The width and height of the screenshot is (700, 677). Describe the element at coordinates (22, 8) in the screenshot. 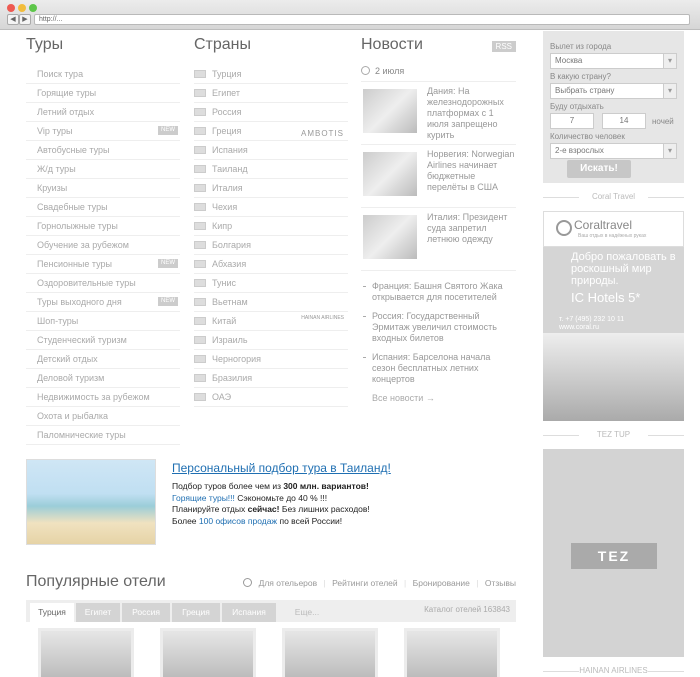

I see `minimize-window-icon` at that location.